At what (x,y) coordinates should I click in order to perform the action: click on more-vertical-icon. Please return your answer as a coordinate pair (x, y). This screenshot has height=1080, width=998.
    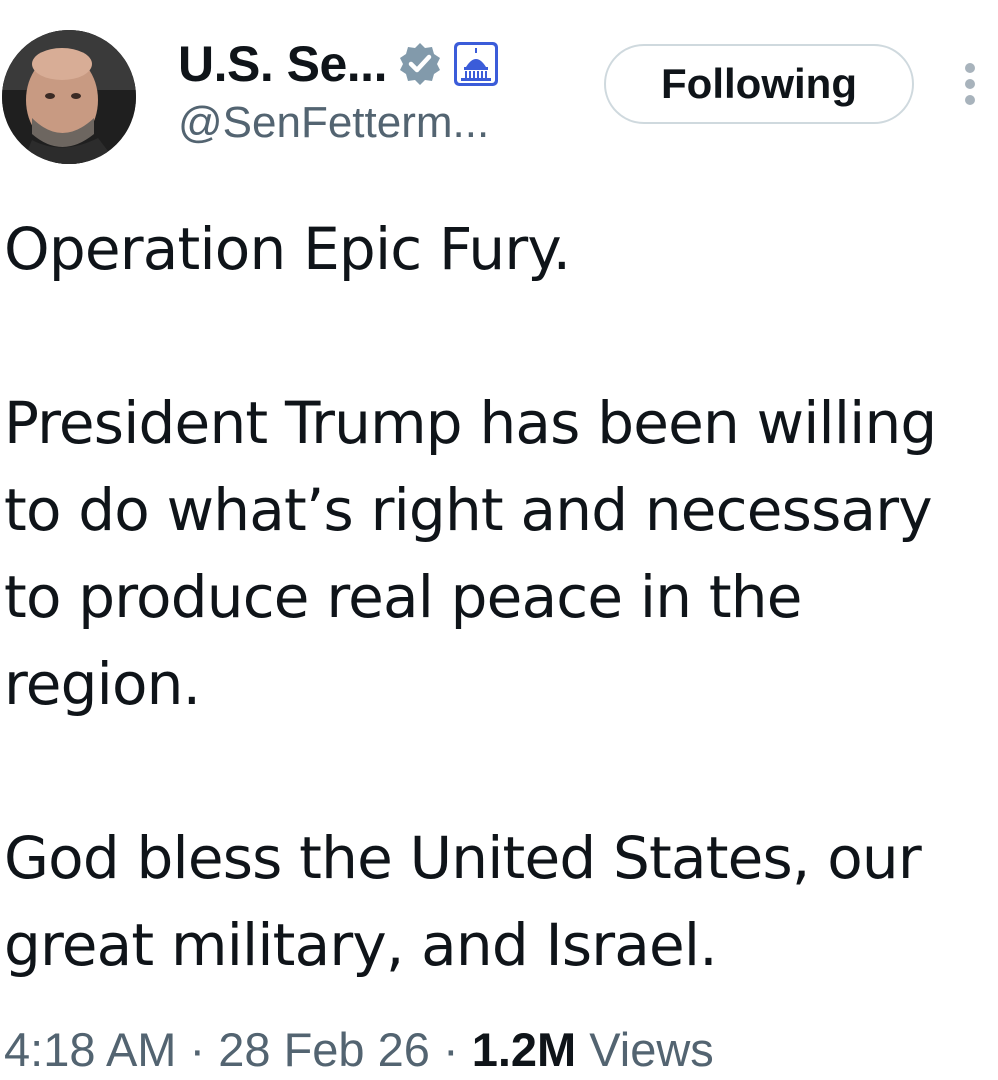
    Looking at the image, I should click on (970, 84).